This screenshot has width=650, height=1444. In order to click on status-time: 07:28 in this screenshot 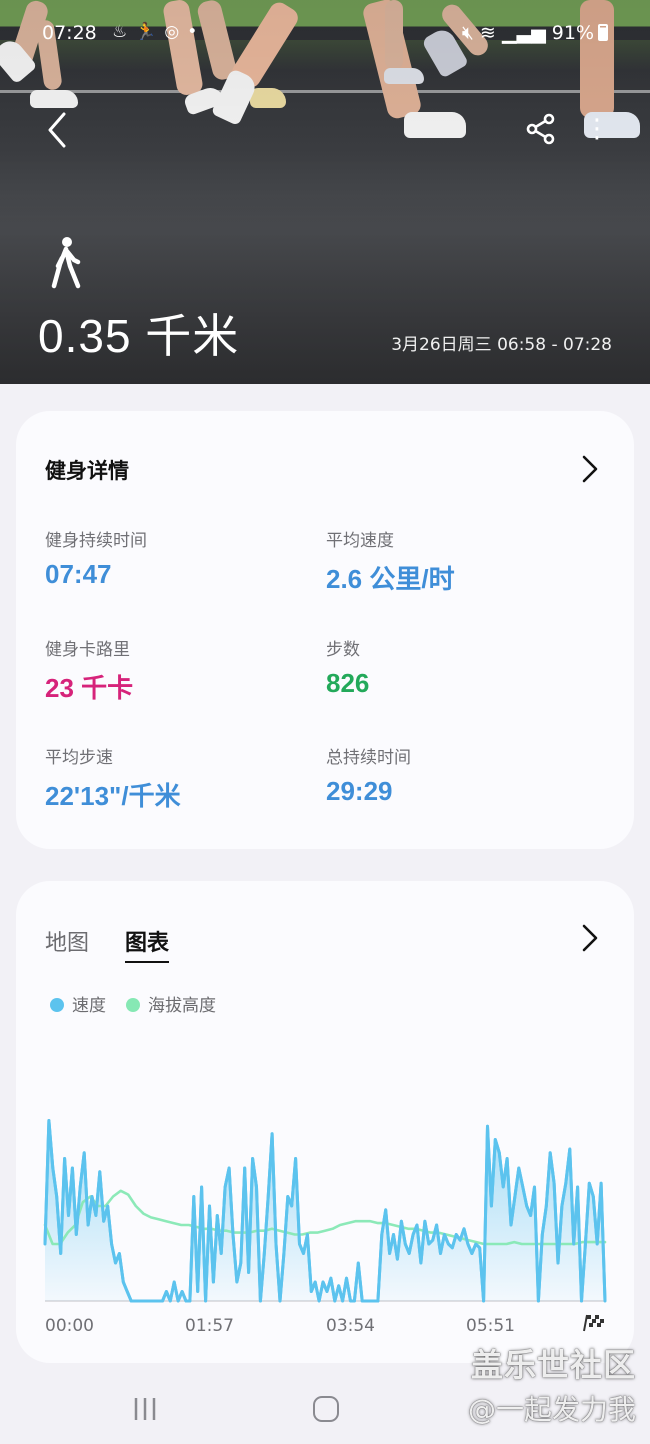, I will do `click(69, 33)`.